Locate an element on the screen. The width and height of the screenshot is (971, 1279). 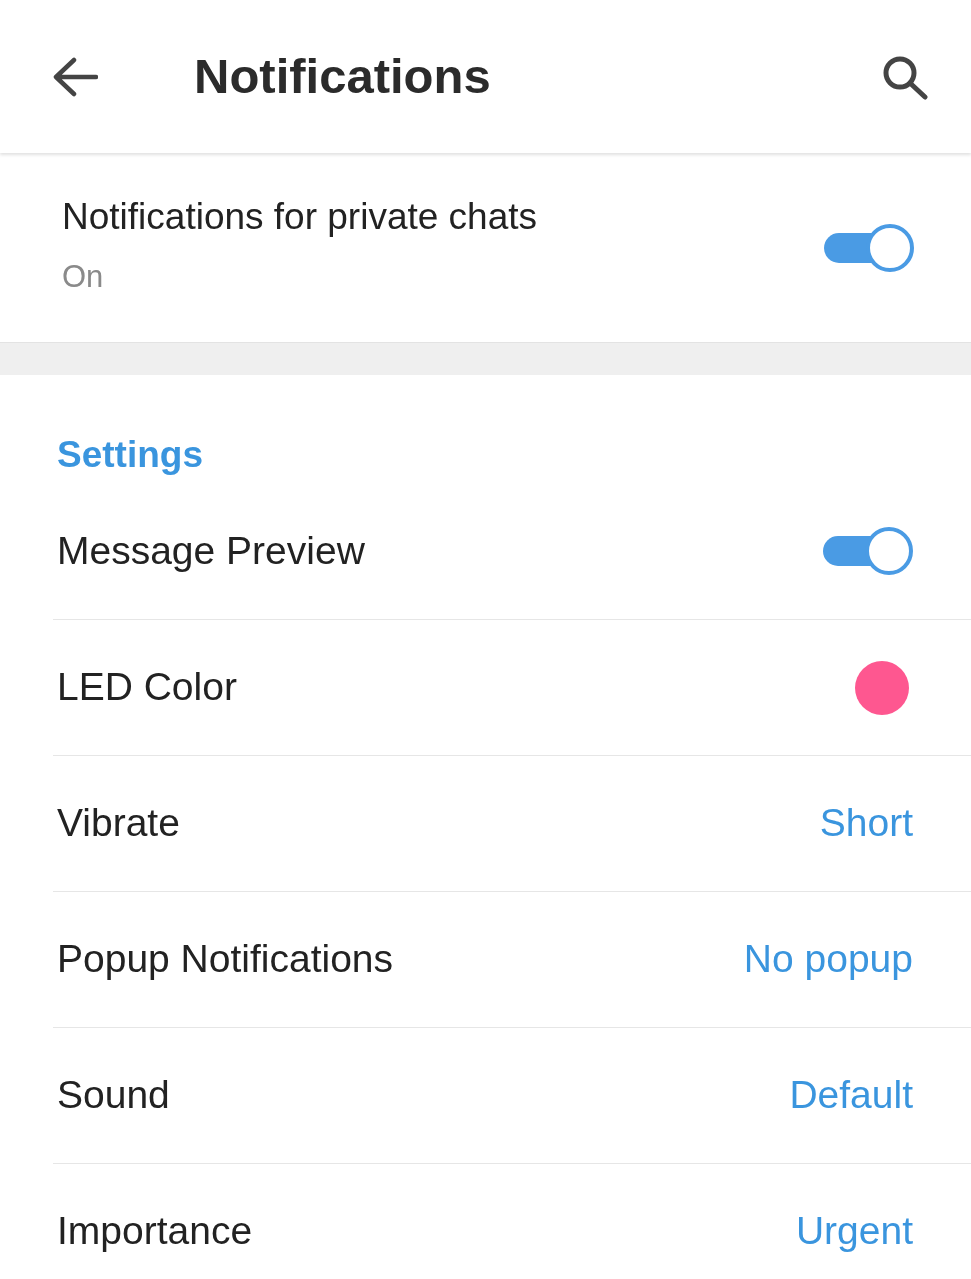
setting-status: On is located at coordinates (83, 277).